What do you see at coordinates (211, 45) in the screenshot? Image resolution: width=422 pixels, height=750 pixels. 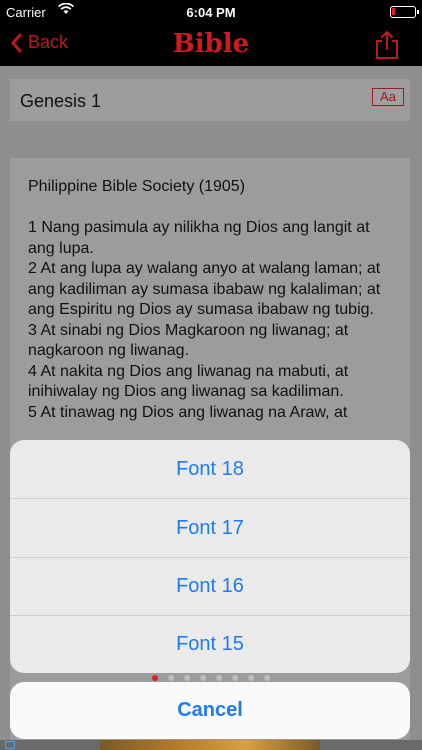 I see `nav-bar: Back Bible` at bounding box center [211, 45].